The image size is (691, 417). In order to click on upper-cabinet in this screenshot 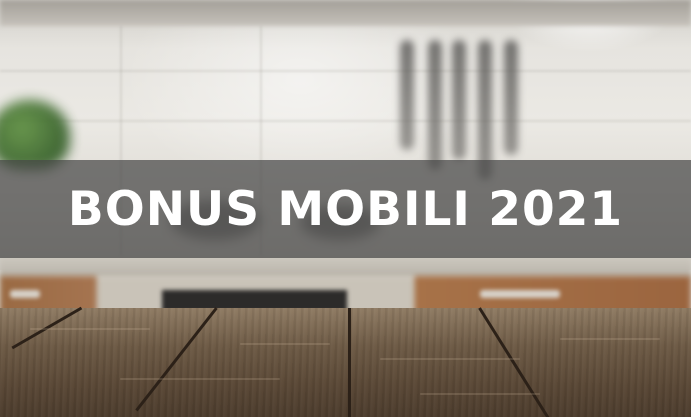, I will do `click(345, 13)`.